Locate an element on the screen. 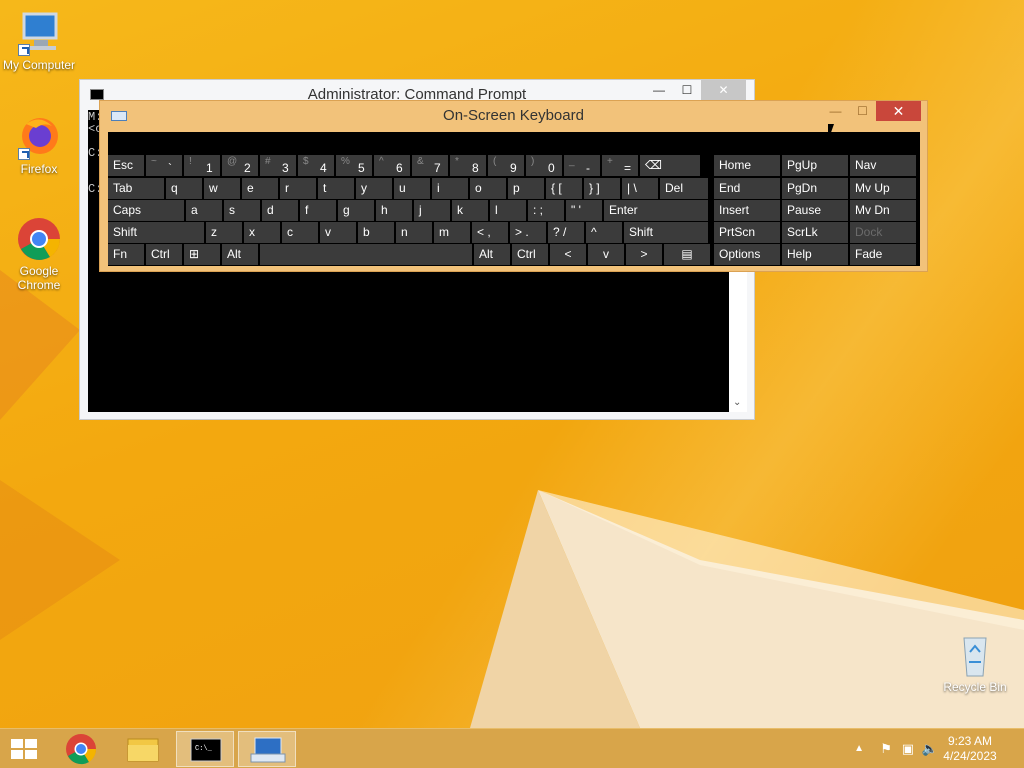 This screenshot has width=1024, height=768. key-11: ^ is located at coordinates (604, 232).